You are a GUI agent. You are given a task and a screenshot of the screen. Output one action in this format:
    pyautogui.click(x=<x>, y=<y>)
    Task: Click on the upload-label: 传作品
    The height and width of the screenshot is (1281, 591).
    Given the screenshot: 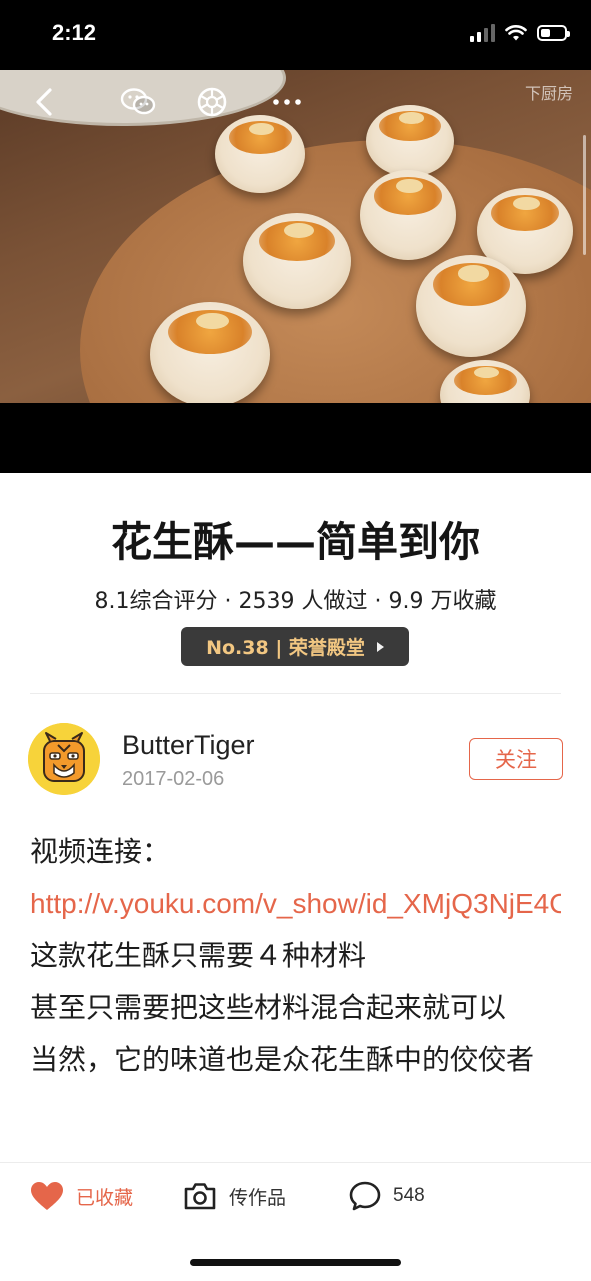 What is the action you would take?
    pyautogui.click(x=258, y=1197)
    